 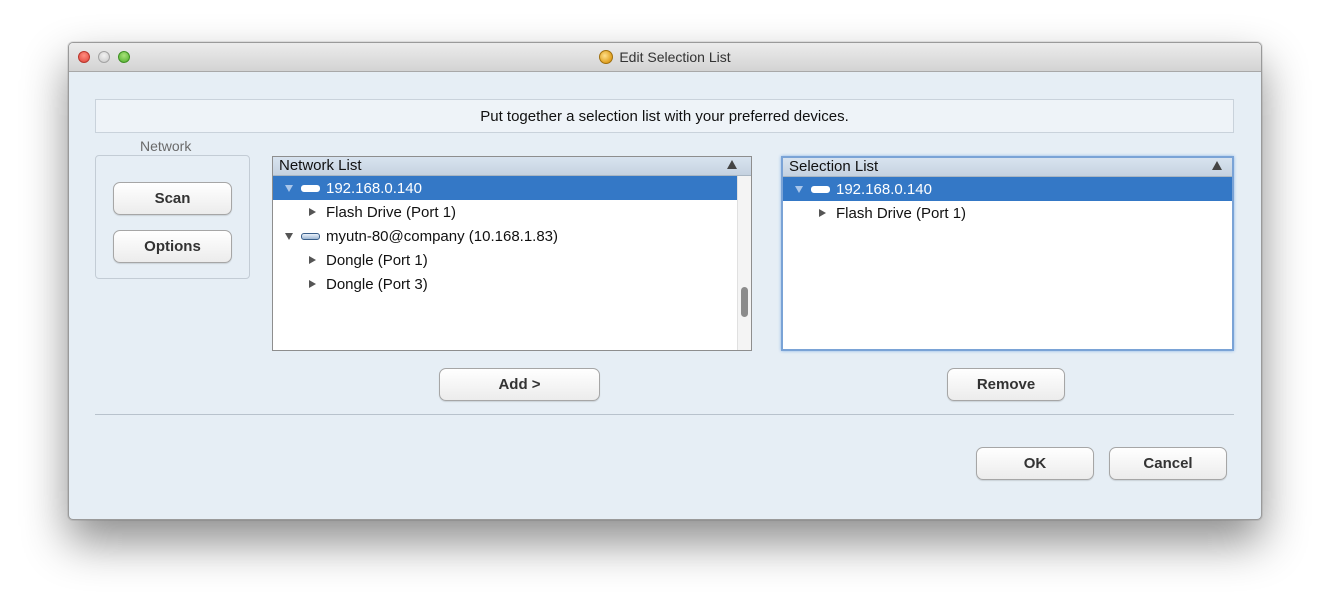 I want to click on divider, so click(x=664, y=414).